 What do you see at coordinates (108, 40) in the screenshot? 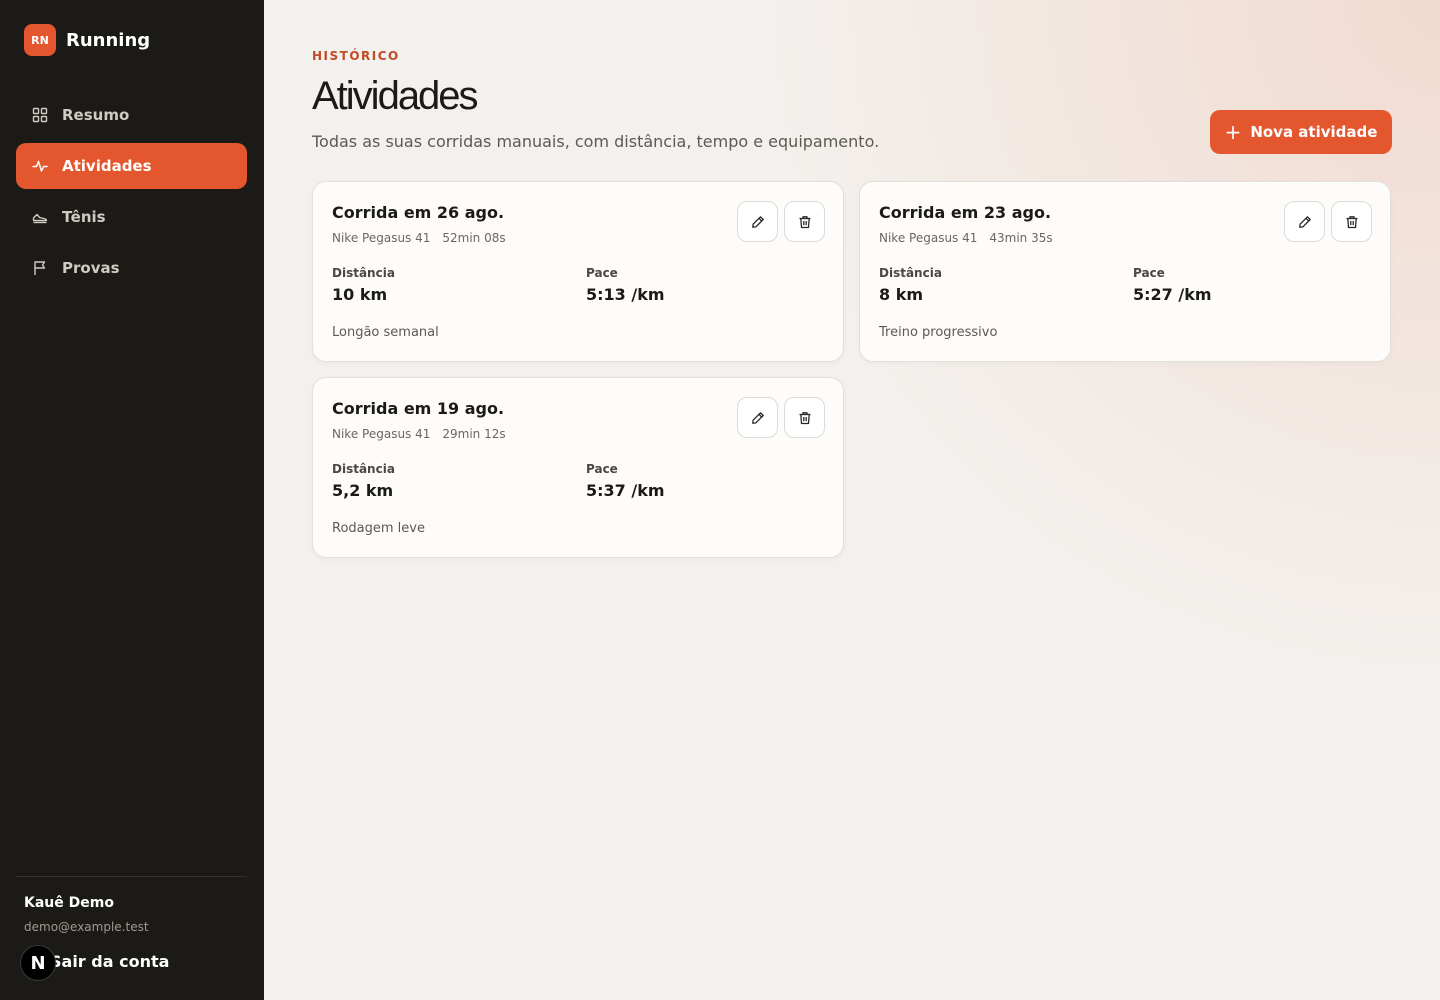
I see `brand-name: Running` at bounding box center [108, 40].